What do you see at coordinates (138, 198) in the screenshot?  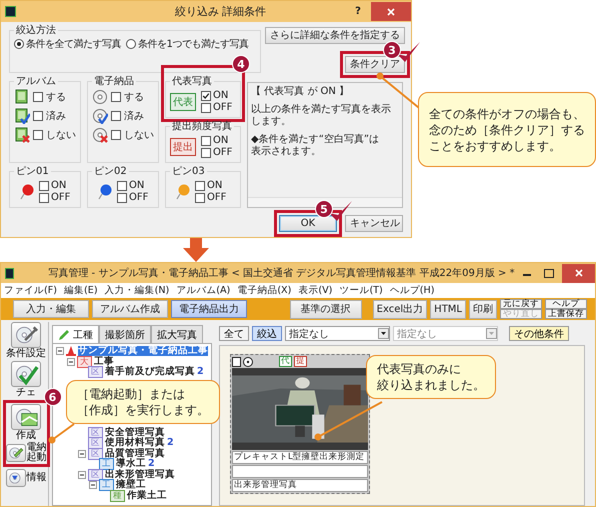 I see `checkbox-label: OFF` at bounding box center [138, 198].